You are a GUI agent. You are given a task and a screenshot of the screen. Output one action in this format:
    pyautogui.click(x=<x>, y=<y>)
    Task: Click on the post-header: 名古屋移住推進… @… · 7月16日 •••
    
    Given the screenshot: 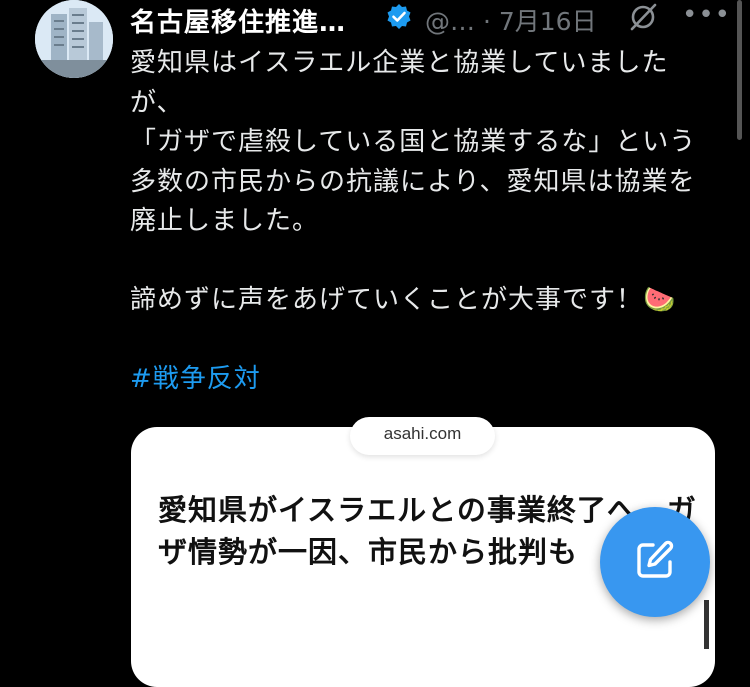 What is the action you would take?
    pyautogui.click(x=440, y=19)
    